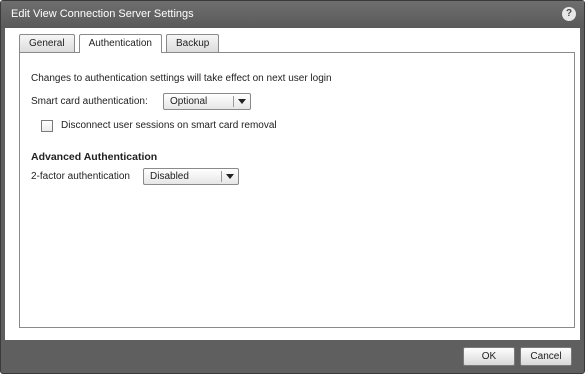 The height and width of the screenshot is (374, 585). Describe the element at coordinates (102, 14) in the screenshot. I see `dialog-title: Edit View Connection Server Settings` at that location.